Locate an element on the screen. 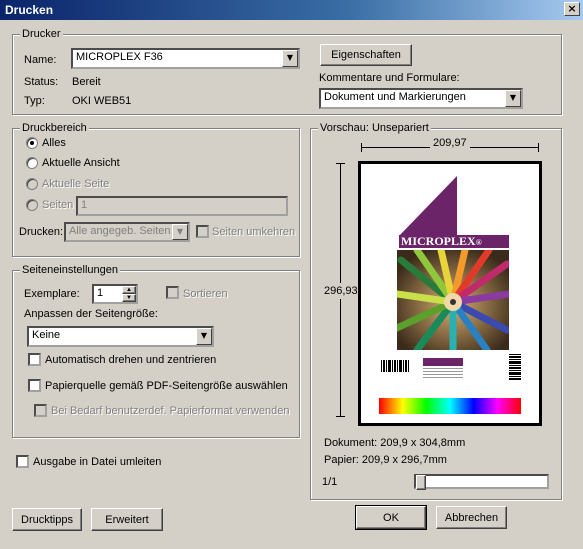 This screenshot has height=549, width=583. printer-name-select: MICROPLEX F36 ▼ is located at coordinates (185, 58).